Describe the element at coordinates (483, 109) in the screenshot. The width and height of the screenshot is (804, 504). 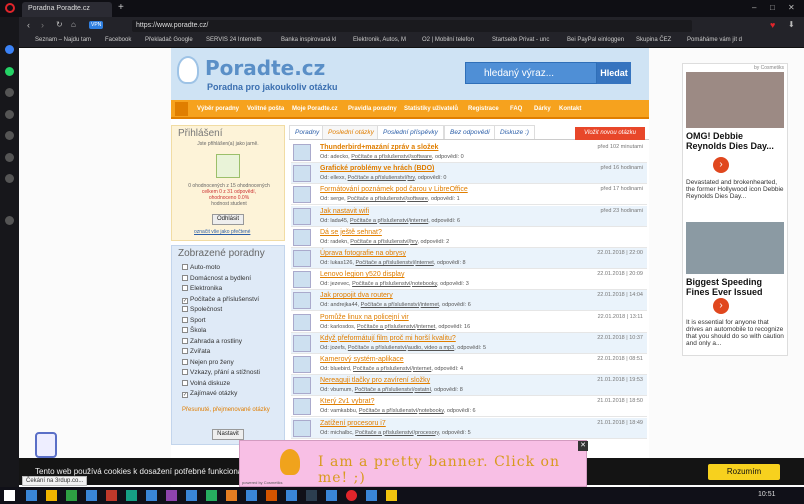
I see `nav-item: Registrace` at that location.